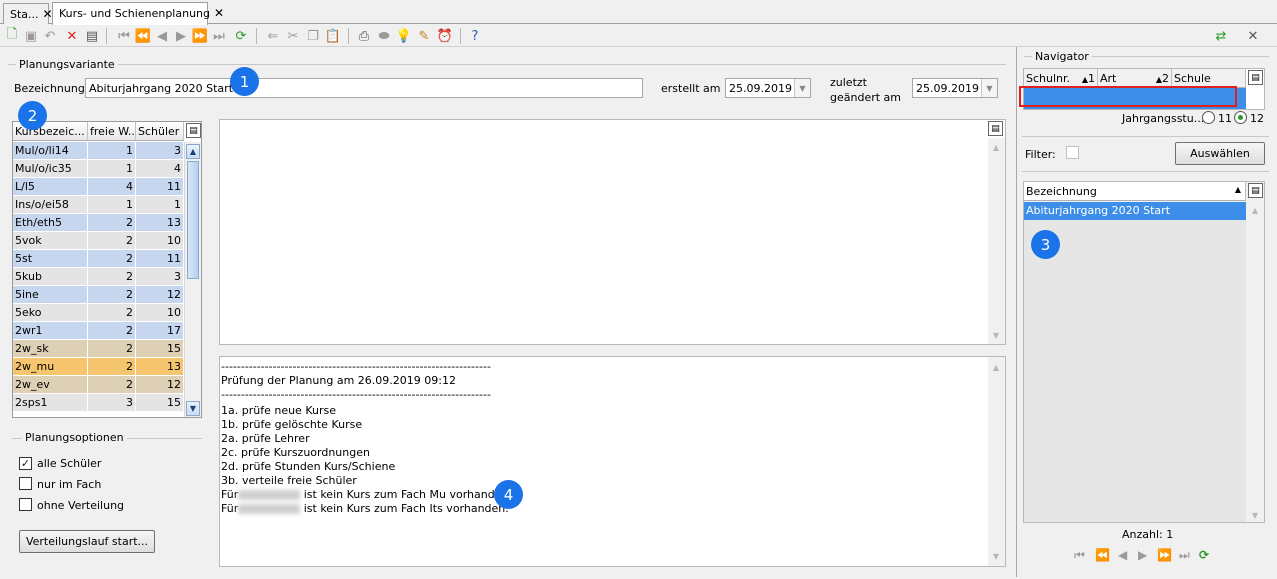  I want to click on cell-kursbezeichnung: 2w_mu, so click(50, 367).